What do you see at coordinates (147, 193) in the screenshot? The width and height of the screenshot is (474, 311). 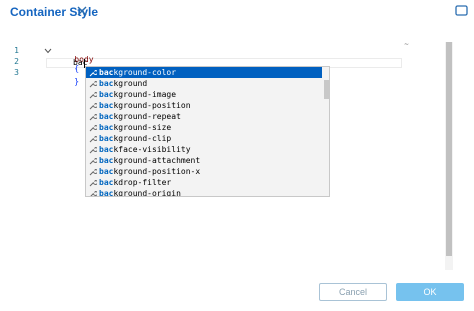 I see `suggestion-rest: kground-origin` at bounding box center [147, 193].